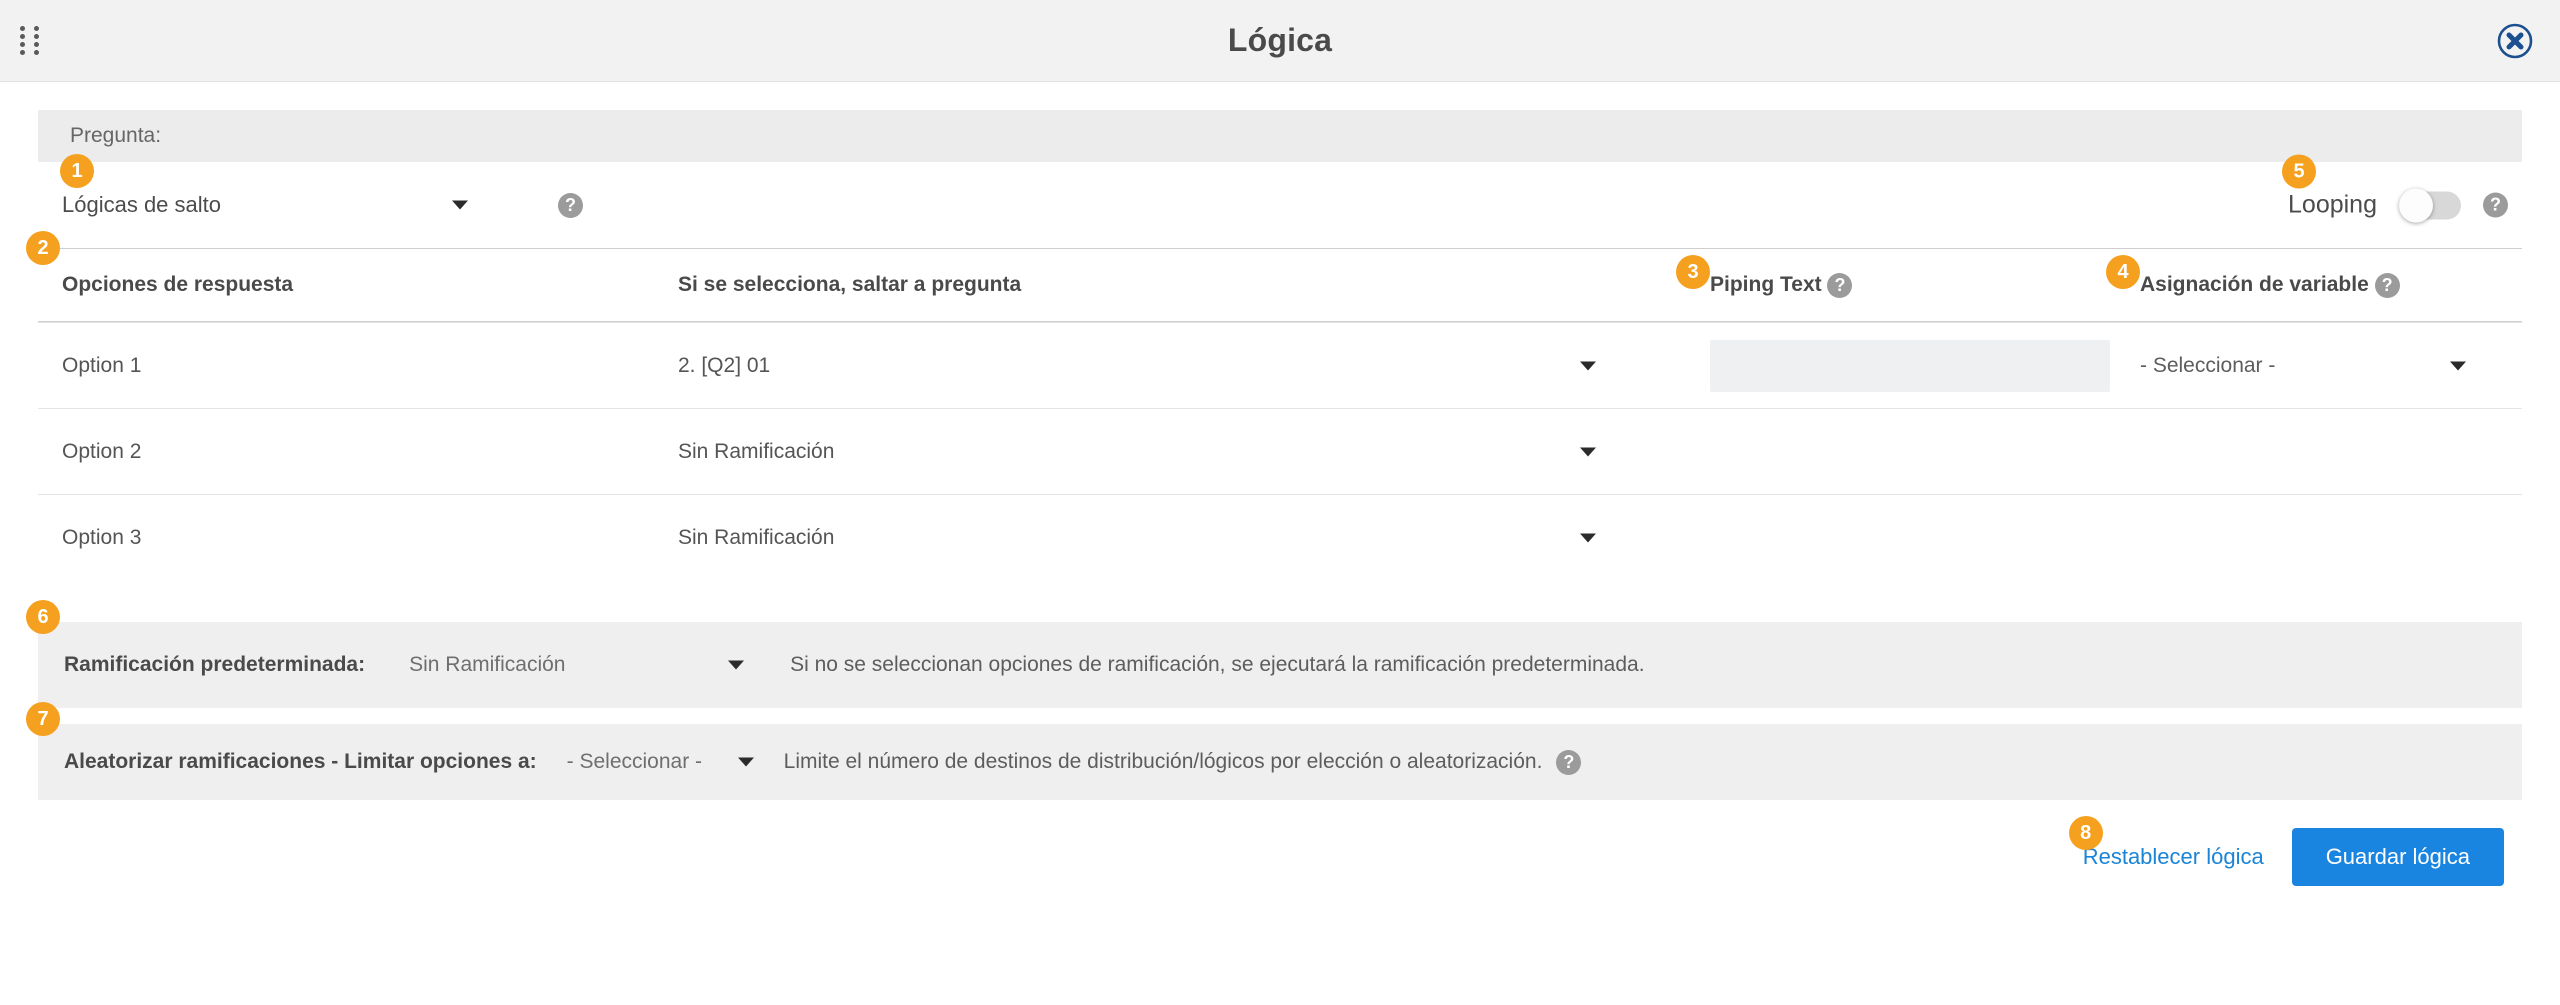 The width and height of the screenshot is (2560, 1005). Describe the element at coordinates (1840, 285) in the screenshot. I see `piping-help-icon: ?` at that location.